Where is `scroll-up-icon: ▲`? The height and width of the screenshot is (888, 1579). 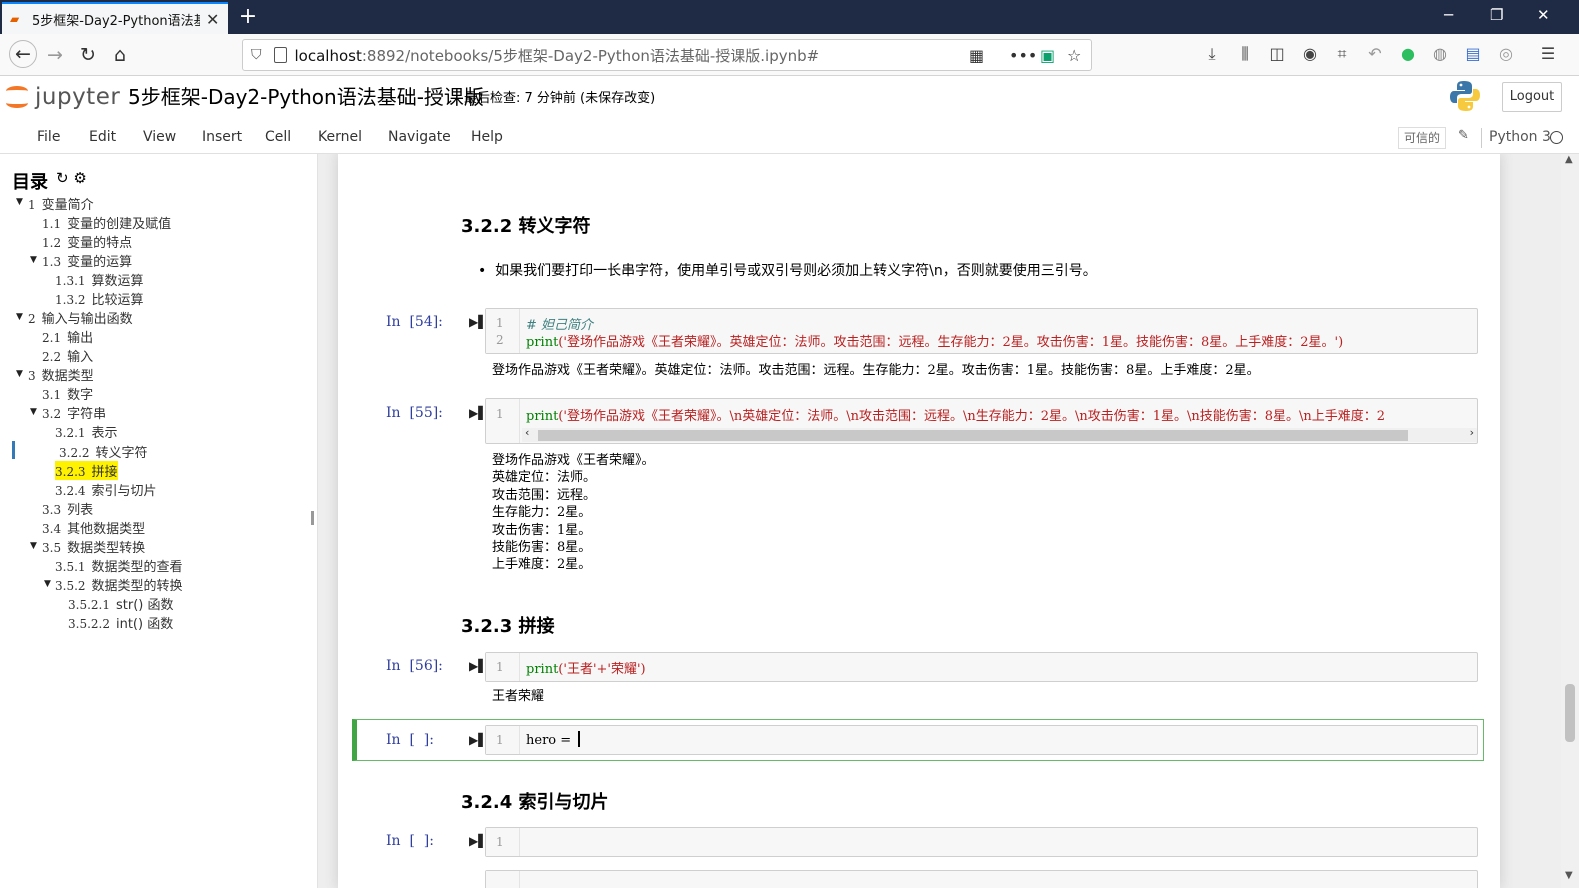
scroll-up-icon: ▲ is located at coordinates (1569, 159).